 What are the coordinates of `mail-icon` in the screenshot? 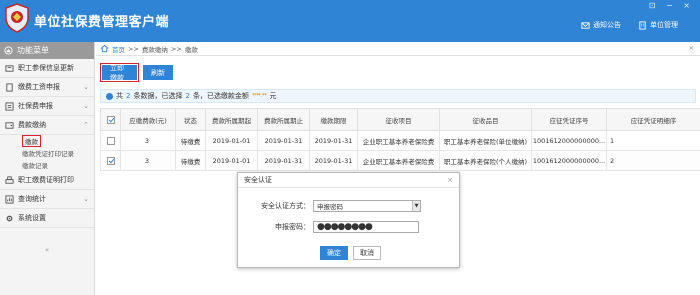 It's located at (585, 25).